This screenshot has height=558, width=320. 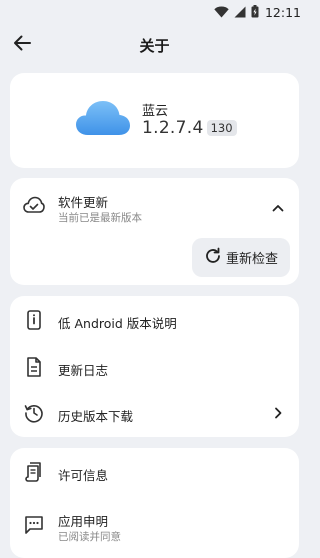 What do you see at coordinates (154, 12) in the screenshot?
I see `status-bar: 12:11` at bounding box center [154, 12].